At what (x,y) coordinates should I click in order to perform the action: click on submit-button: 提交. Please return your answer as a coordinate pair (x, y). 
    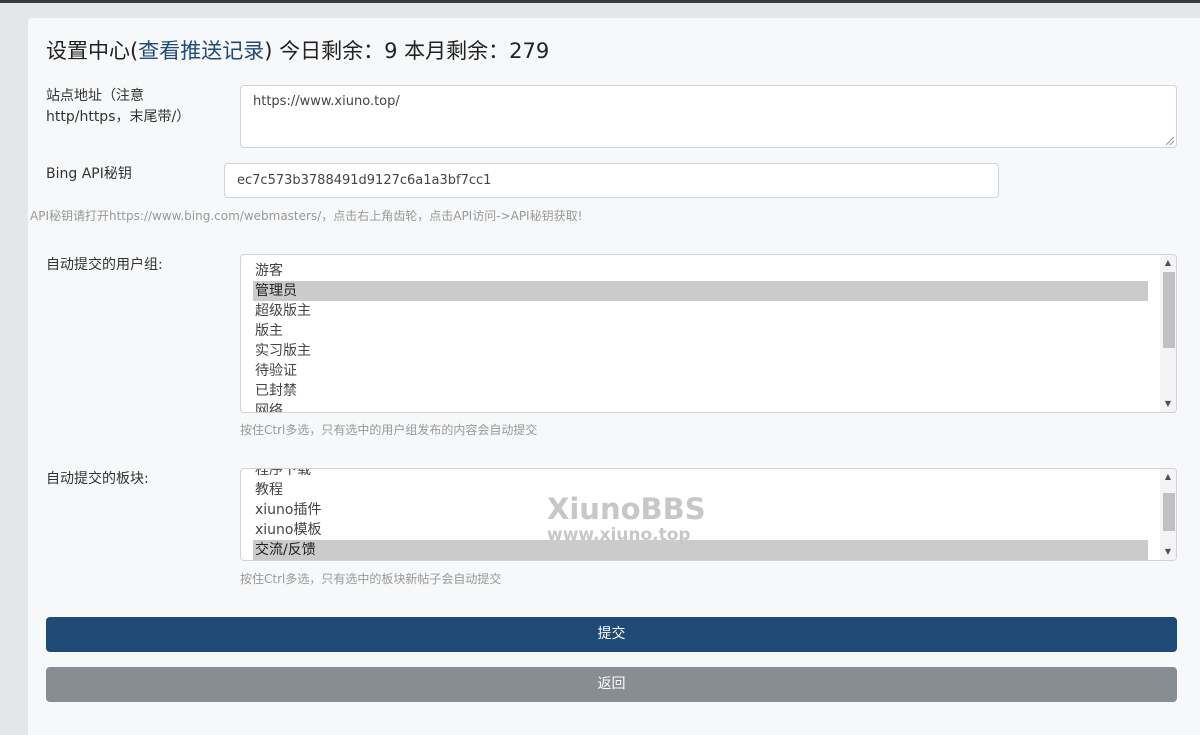
    Looking at the image, I should click on (611, 634).